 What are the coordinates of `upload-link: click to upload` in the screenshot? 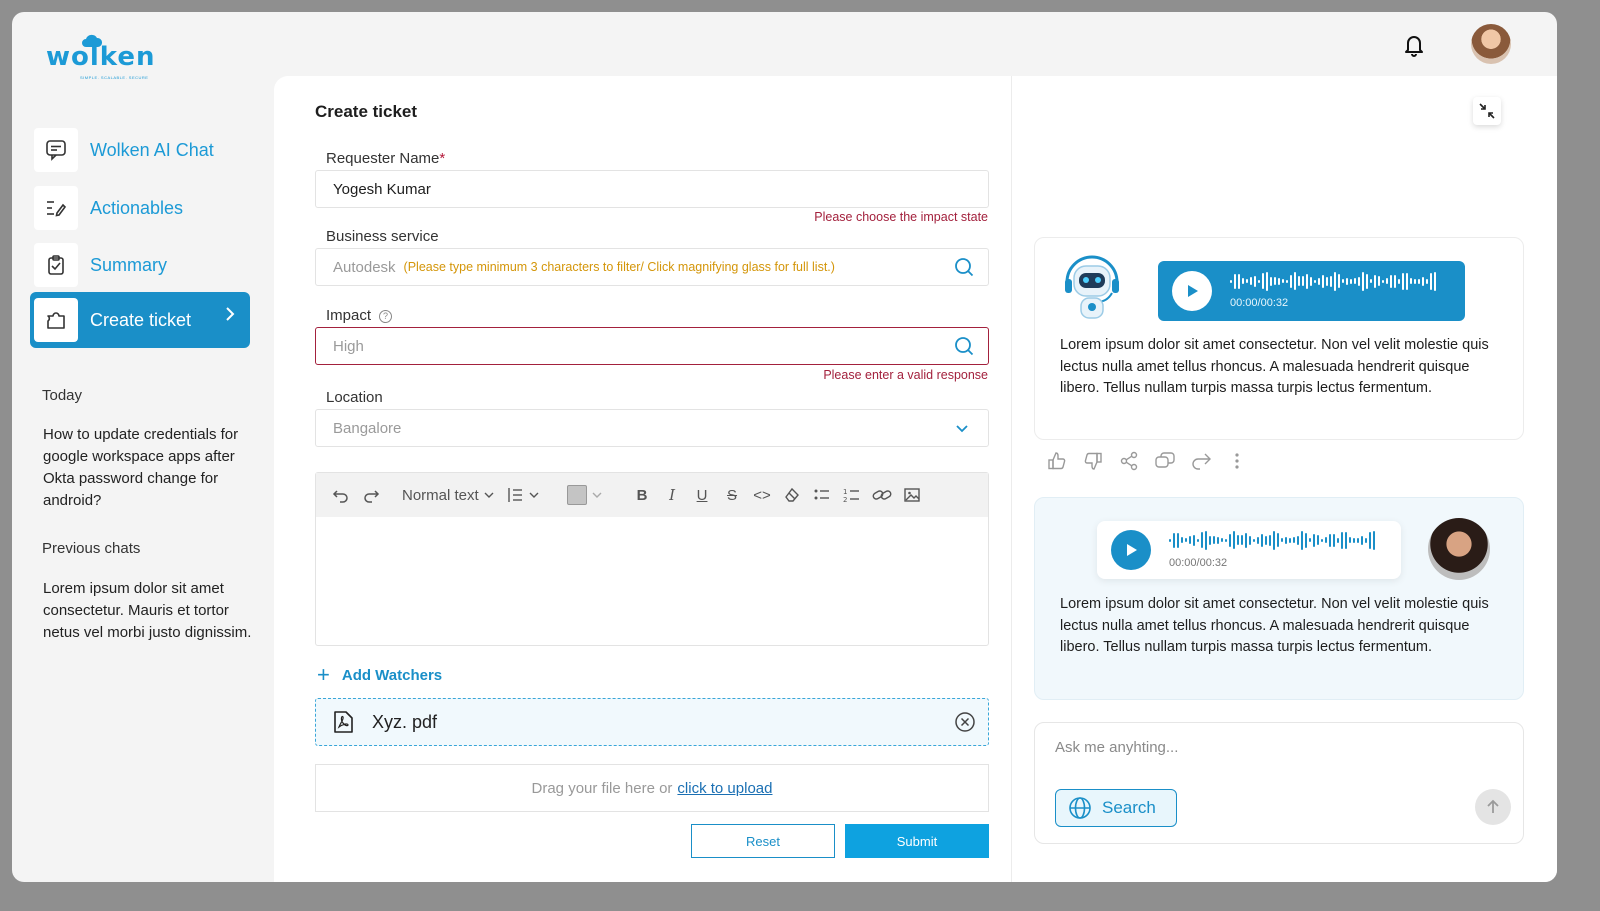 It's located at (724, 788).